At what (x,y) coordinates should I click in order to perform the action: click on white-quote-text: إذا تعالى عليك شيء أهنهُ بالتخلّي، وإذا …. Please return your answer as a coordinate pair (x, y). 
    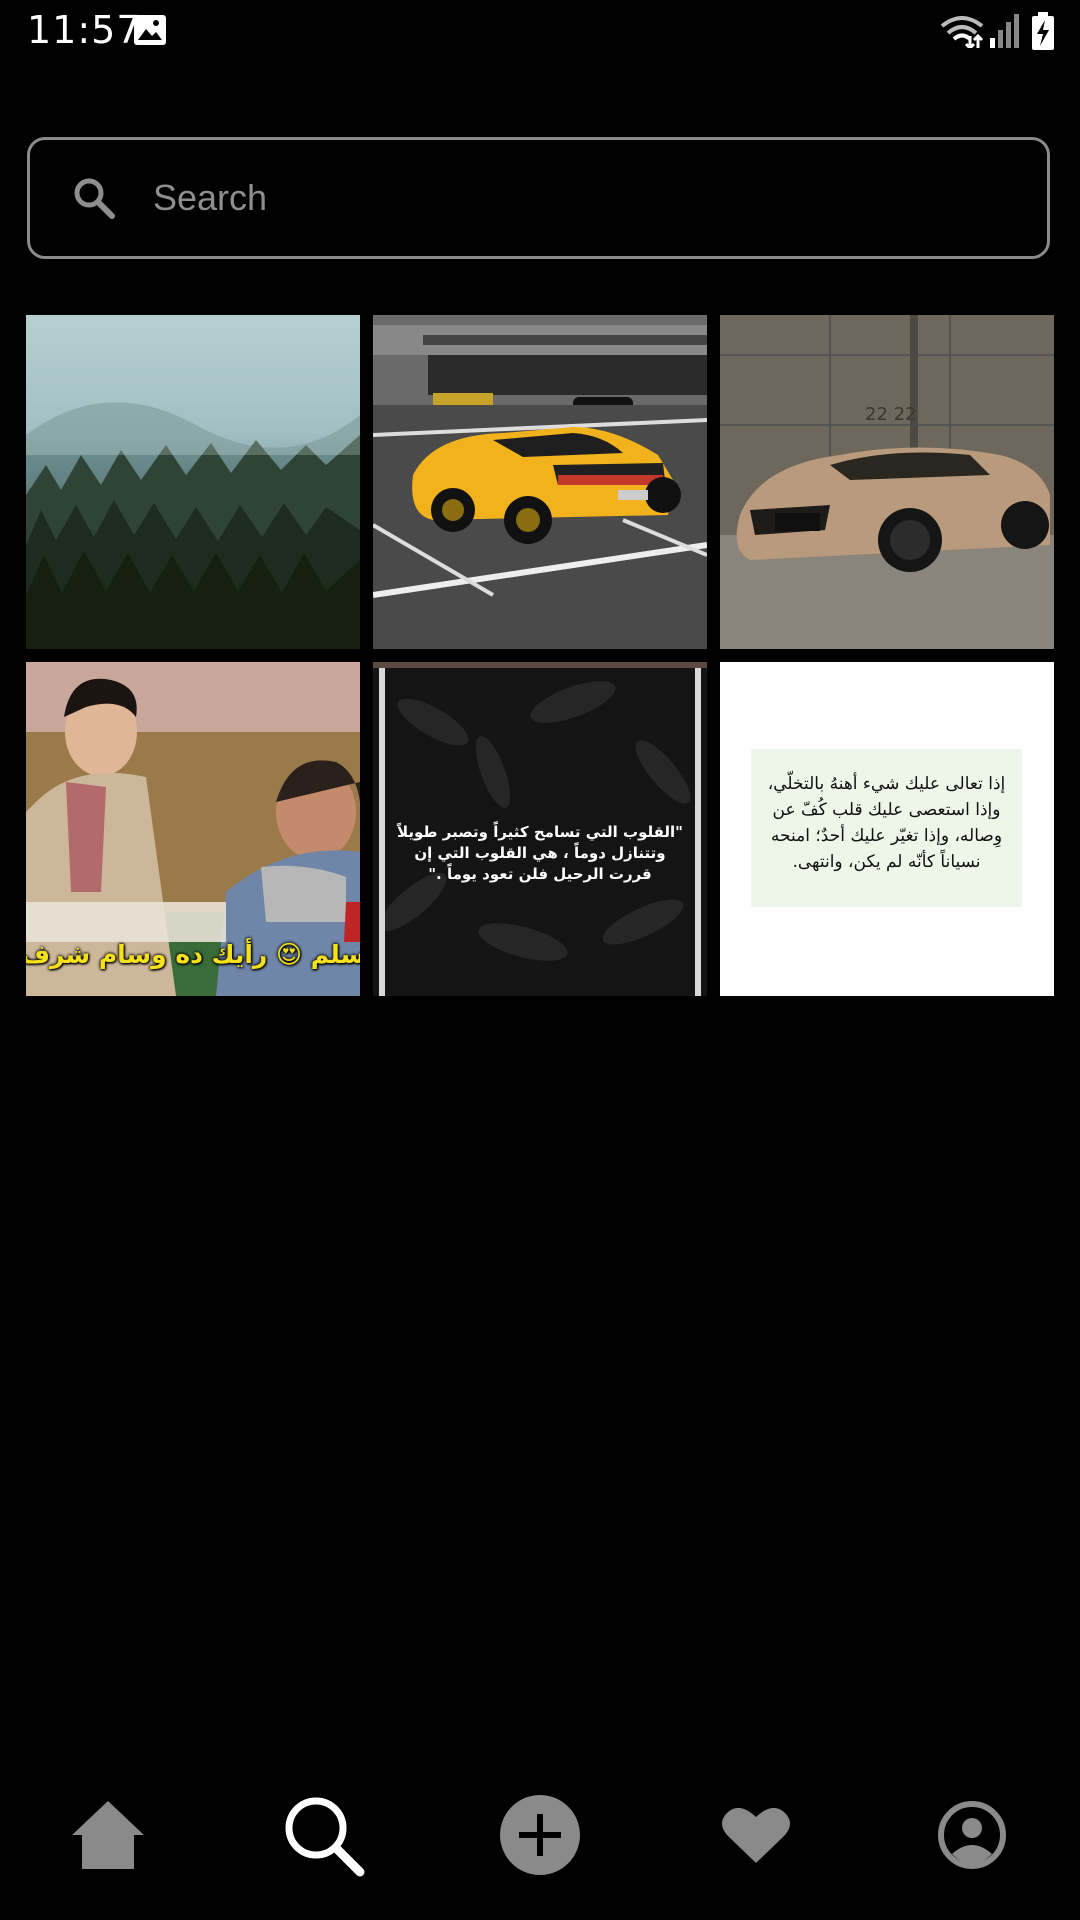
    Looking at the image, I should click on (886, 823).